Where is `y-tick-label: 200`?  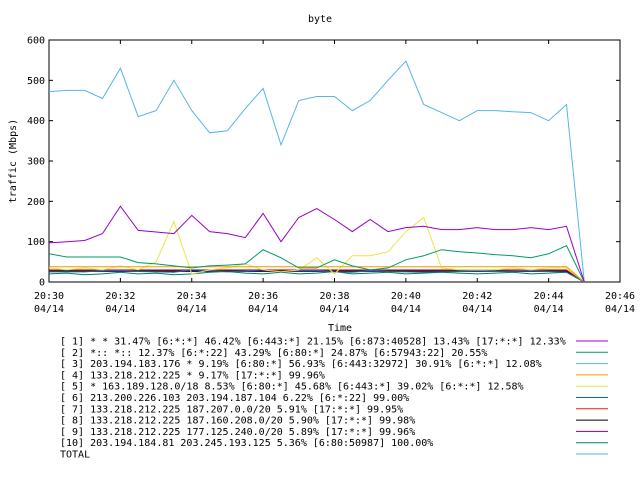 y-tick-label: 200 is located at coordinates (36, 202).